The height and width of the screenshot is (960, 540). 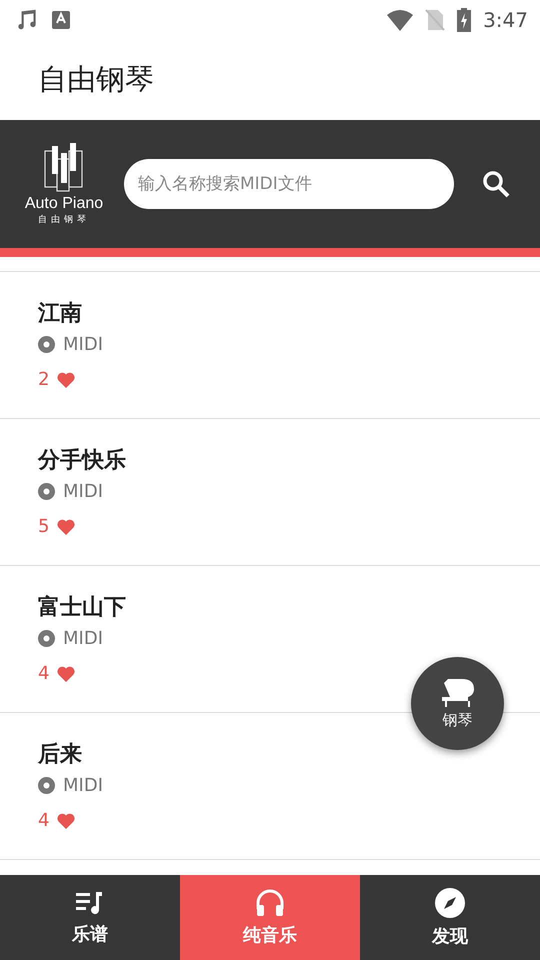 I want to click on logo-subtext: 自由钢琴, so click(x=64, y=220).